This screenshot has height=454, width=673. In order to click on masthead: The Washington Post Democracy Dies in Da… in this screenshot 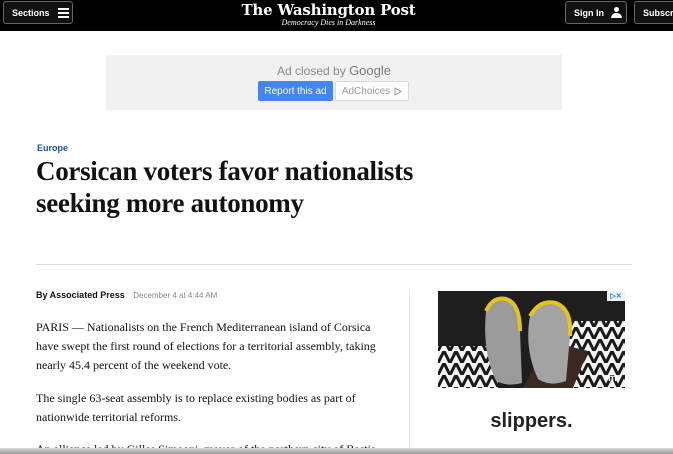, I will do `click(328, 14)`.